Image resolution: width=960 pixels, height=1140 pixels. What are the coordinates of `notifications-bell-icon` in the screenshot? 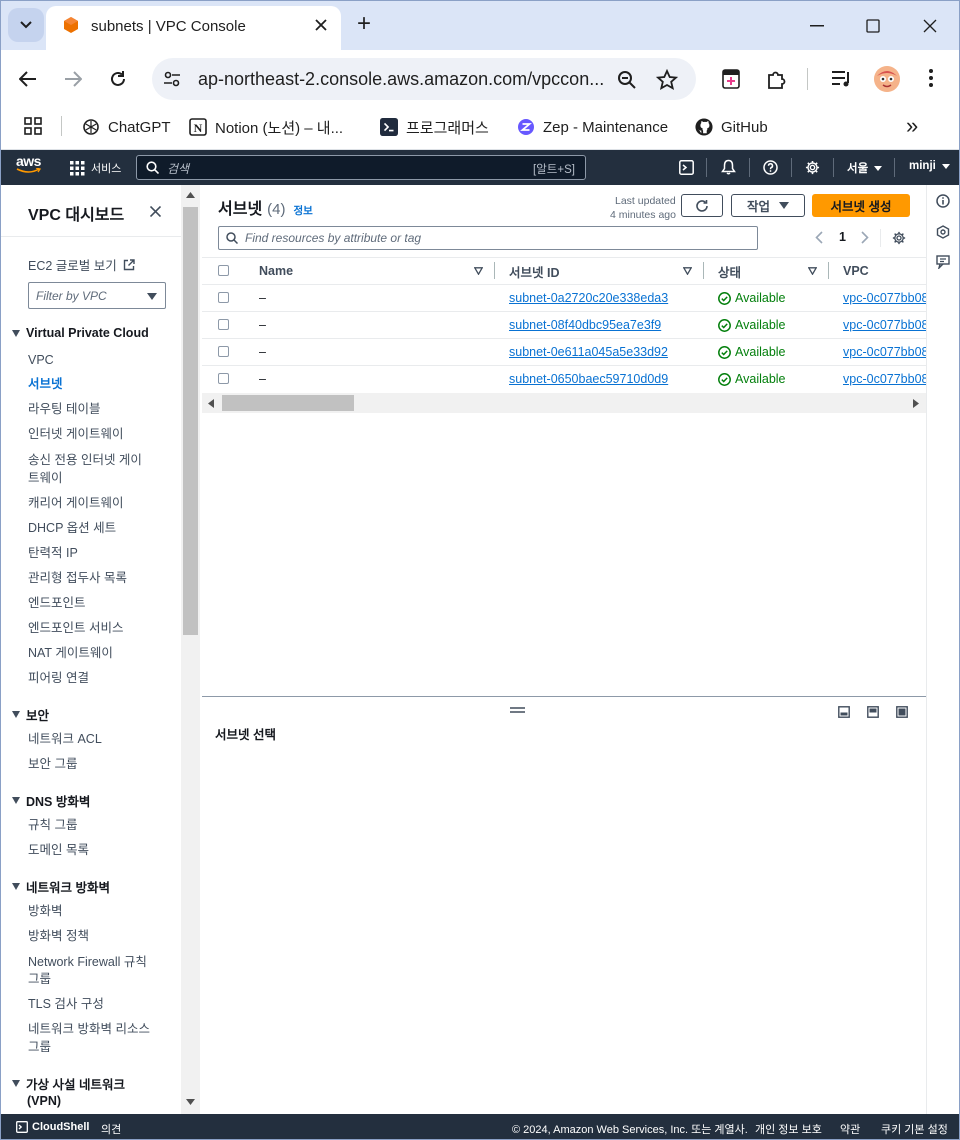 It's located at (728, 167).